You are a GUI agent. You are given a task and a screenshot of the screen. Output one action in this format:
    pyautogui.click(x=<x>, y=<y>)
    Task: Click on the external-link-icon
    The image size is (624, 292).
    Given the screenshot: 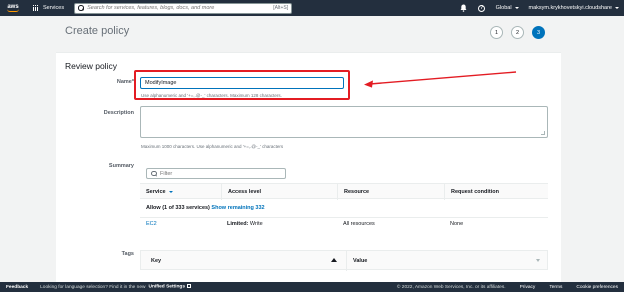 What is the action you would take?
    pyautogui.click(x=189, y=286)
    